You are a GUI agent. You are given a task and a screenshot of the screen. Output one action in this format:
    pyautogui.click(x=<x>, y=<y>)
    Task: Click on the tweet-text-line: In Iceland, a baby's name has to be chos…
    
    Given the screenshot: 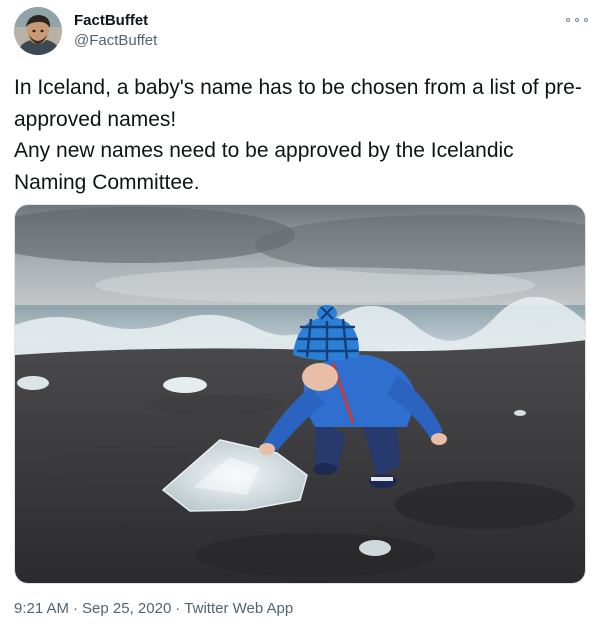 What is the action you would take?
    pyautogui.click(x=298, y=103)
    